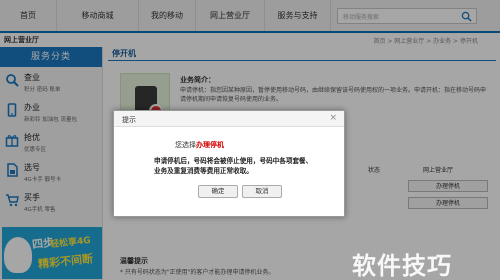 This screenshot has width=500, height=280. What do you see at coordinates (185, 145) in the screenshot?
I see `selection-prefix: 您选择` at bounding box center [185, 145].